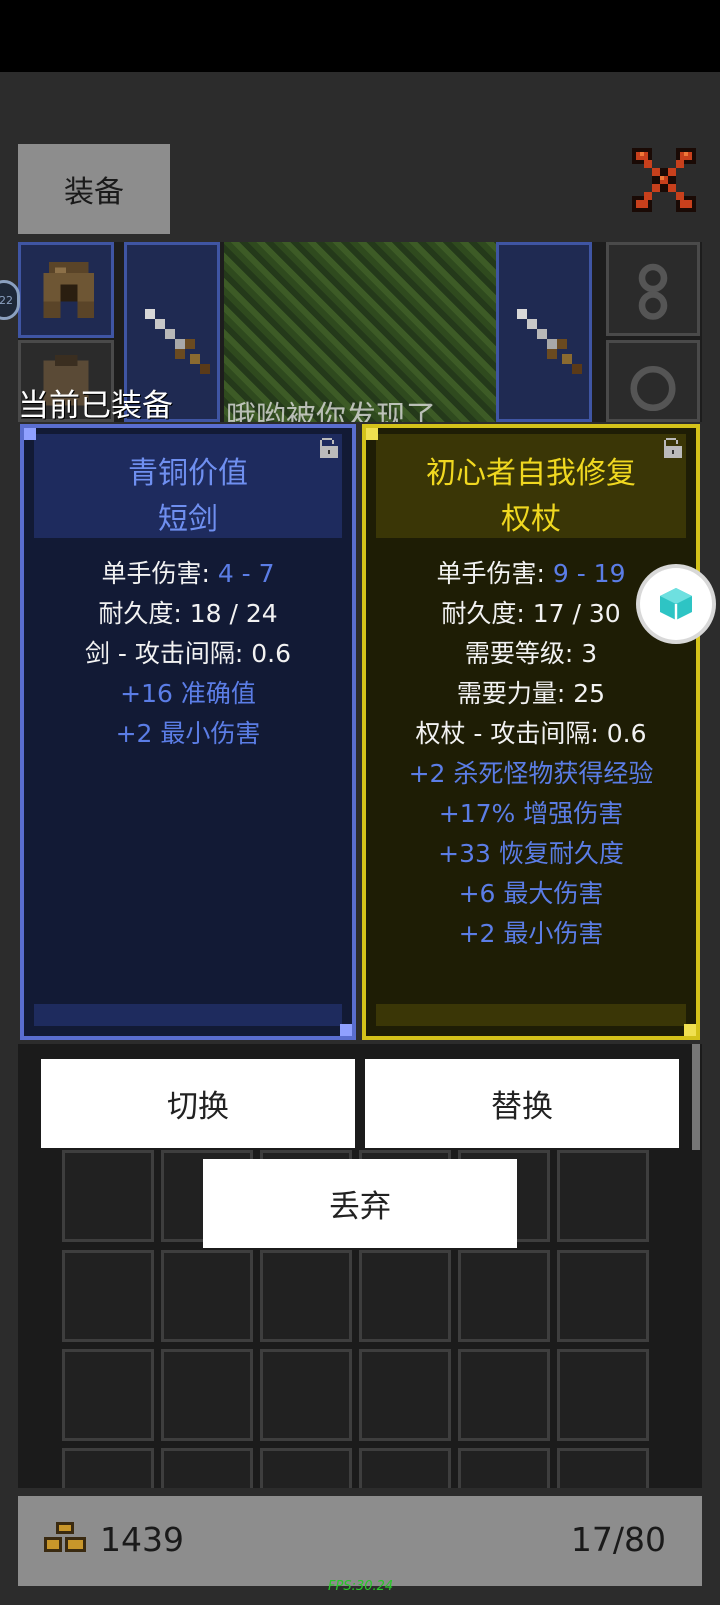 The width and height of the screenshot is (720, 1605). What do you see at coordinates (531, 853) in the screenshot?
I see `affix-line: +33 恢复耐久度` at bounding box center [531, 853].